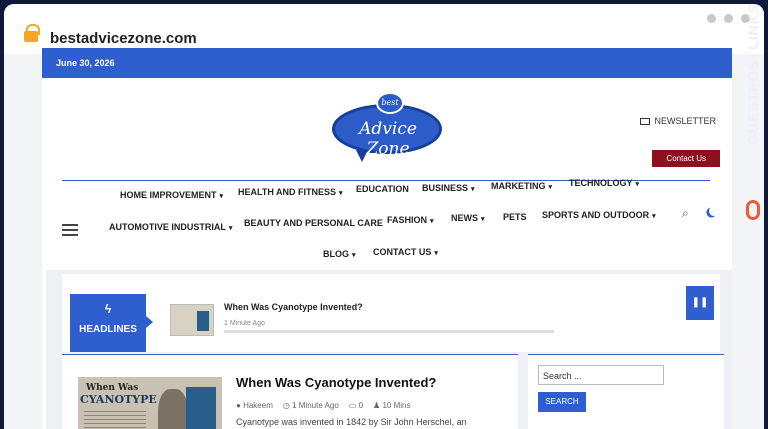  I want to click on nav-label: MARKETING, so click(518, 186).